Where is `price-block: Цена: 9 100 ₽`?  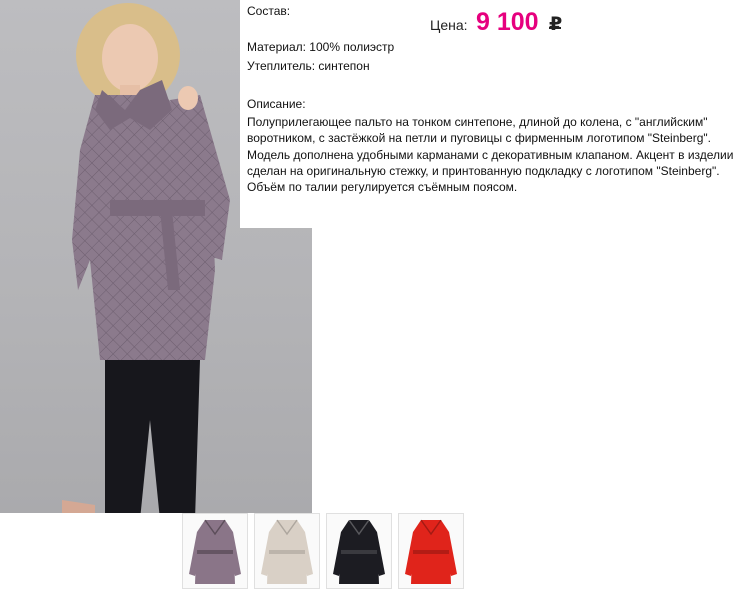 price-block: Цена: 9 100 ₽ is located at coordinates (496, 22).